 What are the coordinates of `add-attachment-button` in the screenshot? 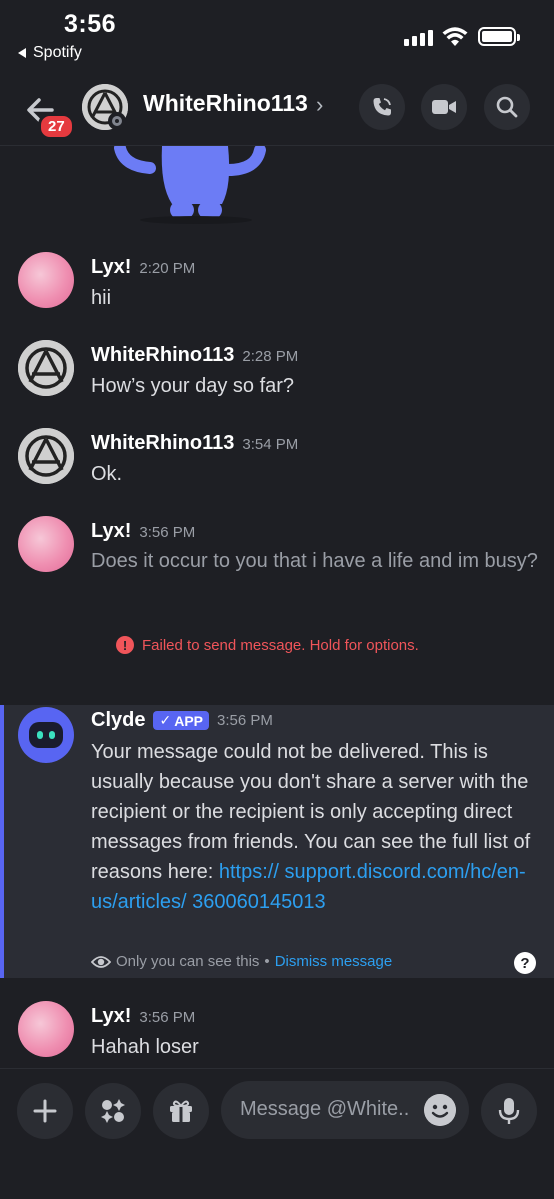 It's located at (45, 1111).